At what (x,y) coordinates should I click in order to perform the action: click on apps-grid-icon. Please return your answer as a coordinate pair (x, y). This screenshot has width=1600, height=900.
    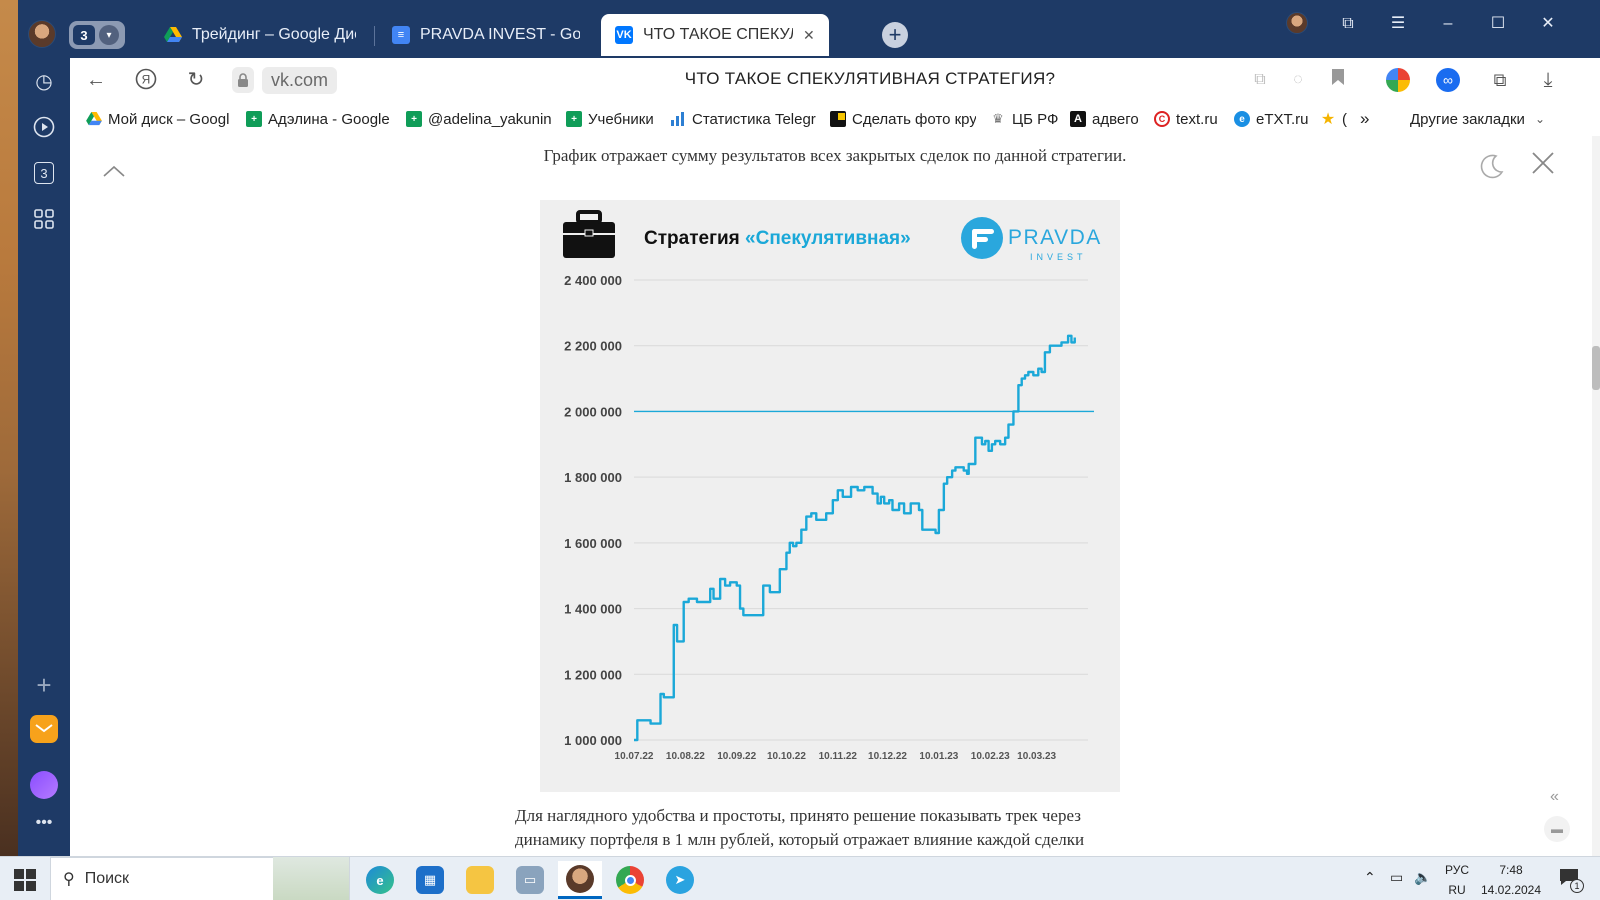
    Looking at the image, I should click on (44, 219).